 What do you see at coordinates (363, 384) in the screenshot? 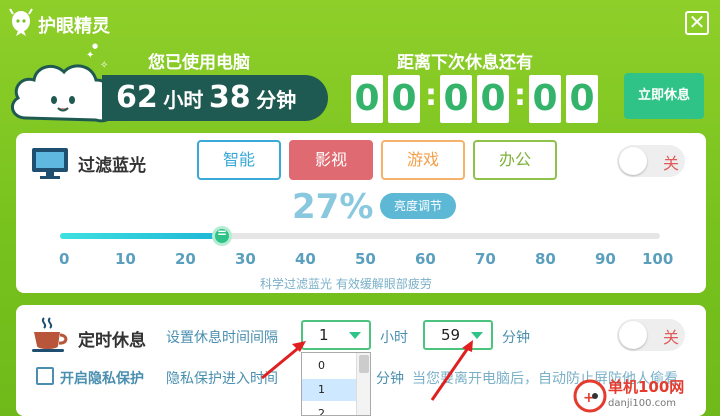
I see `dropdown-scrollbar` at bounding box center [363, 384].